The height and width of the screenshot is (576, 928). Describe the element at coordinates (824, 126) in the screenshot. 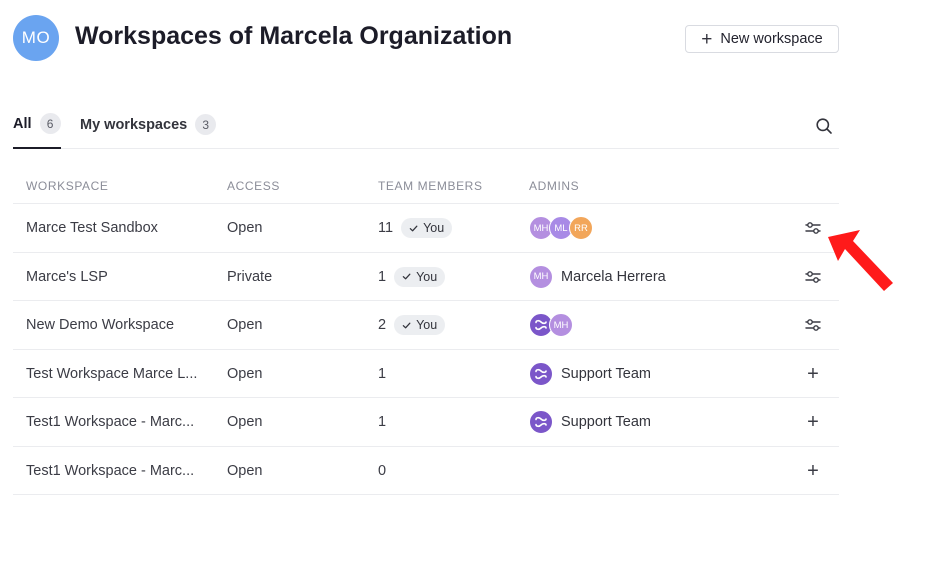

I see `search-icon` at that location.